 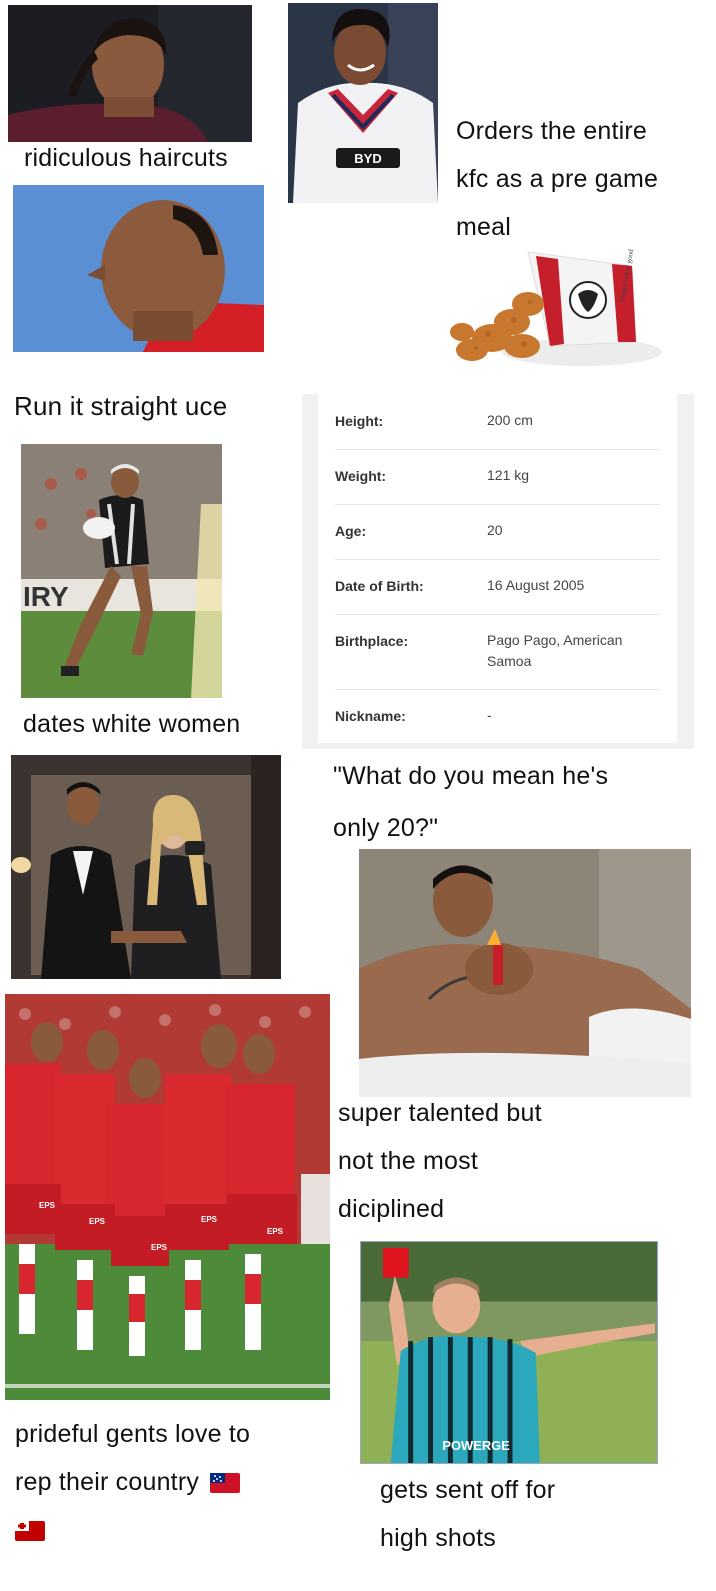 I want to click on stats-row-height: Height: 200 cm, so click(x=497, y=422).